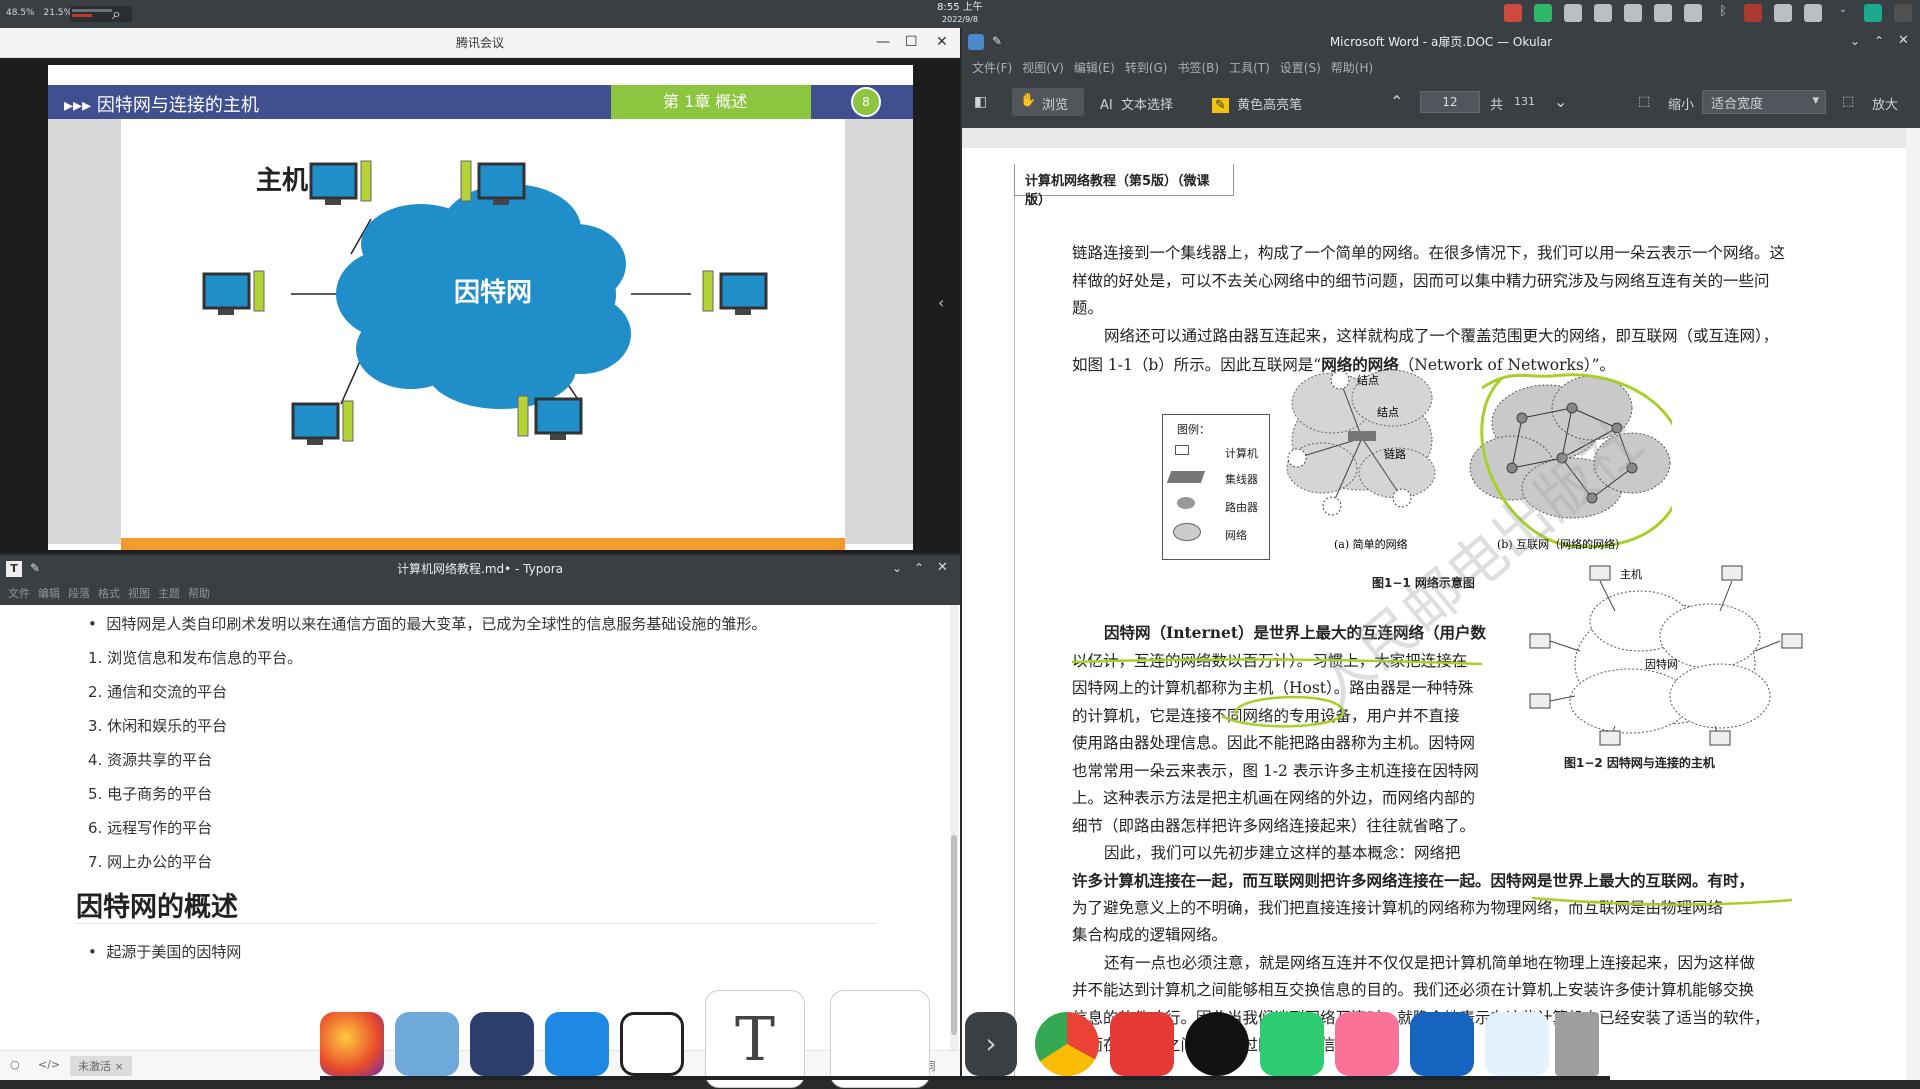  I want to click on menu-edit: 编辑(E), so click(1094, 68).